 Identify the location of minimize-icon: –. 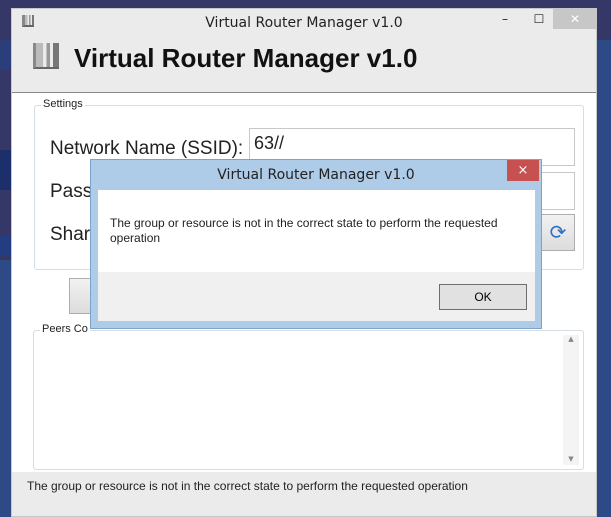
(505, 19).